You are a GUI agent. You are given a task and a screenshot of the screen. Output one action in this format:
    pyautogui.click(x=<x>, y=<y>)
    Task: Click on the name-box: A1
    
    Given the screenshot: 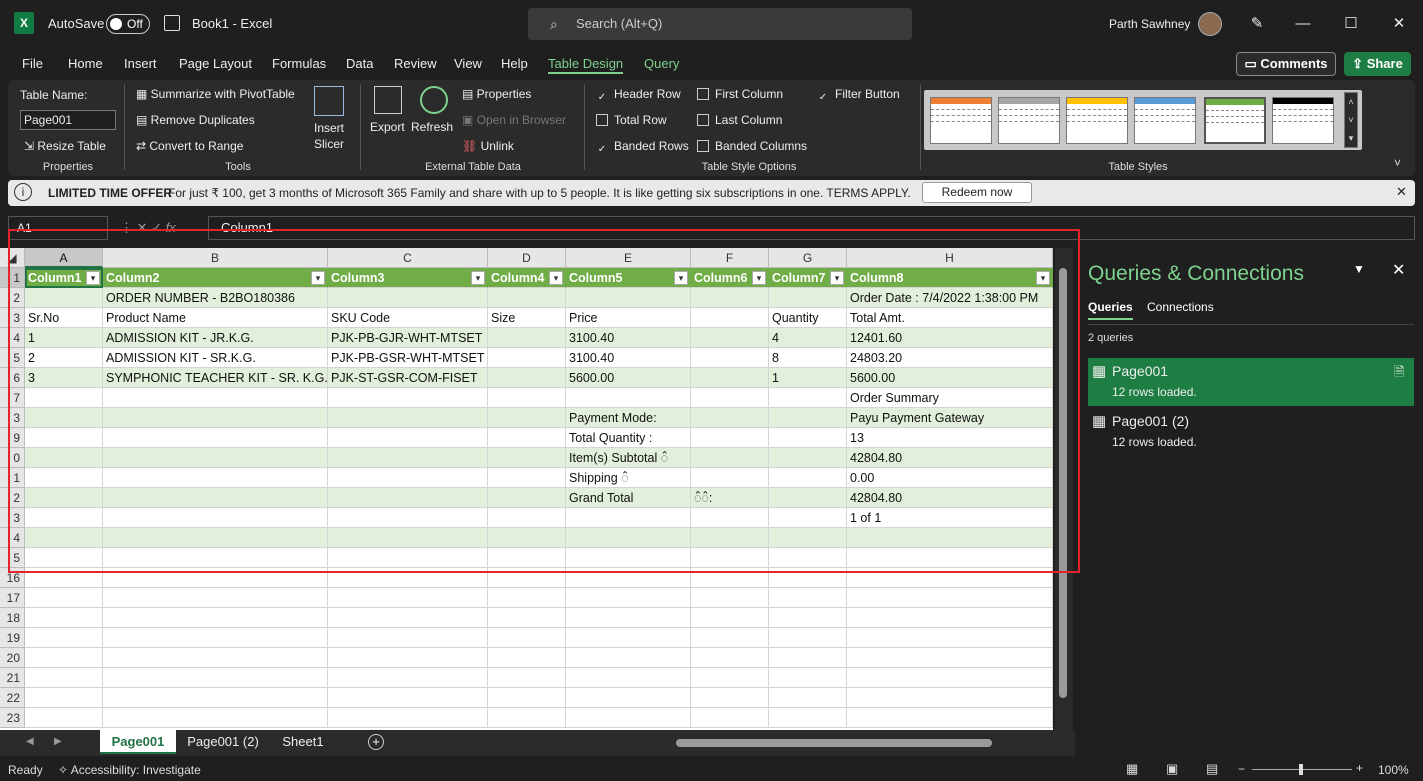 What is the action you would take?
    pyautogui.click(x=58, y=228)
    